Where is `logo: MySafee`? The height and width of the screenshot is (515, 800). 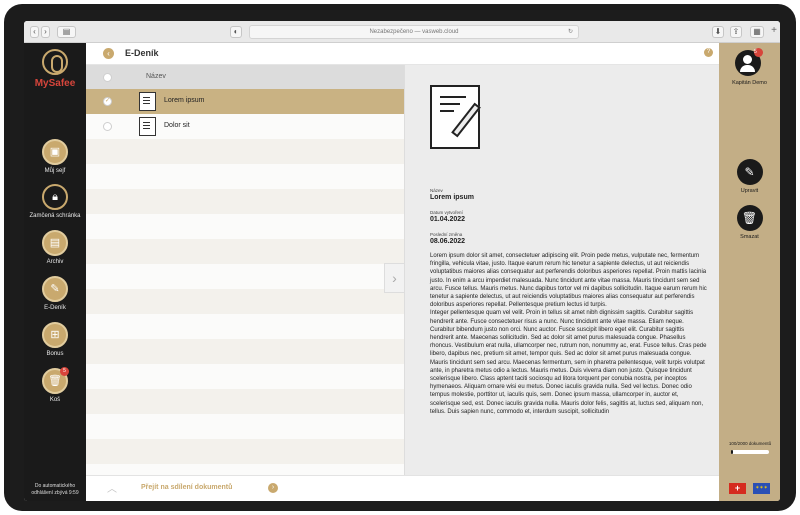
logo: MySafee is located at coordinates (55, 69).